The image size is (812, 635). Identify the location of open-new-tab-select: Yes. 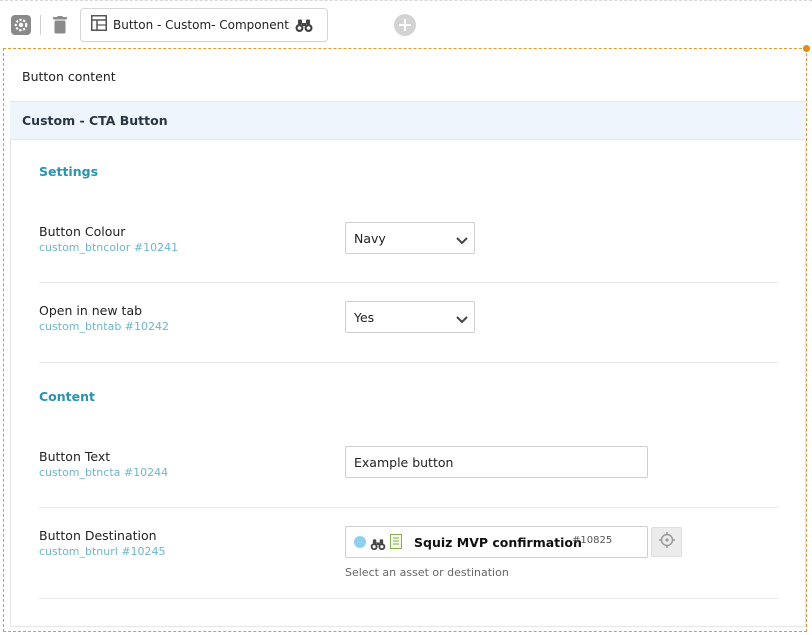
(410, 317).